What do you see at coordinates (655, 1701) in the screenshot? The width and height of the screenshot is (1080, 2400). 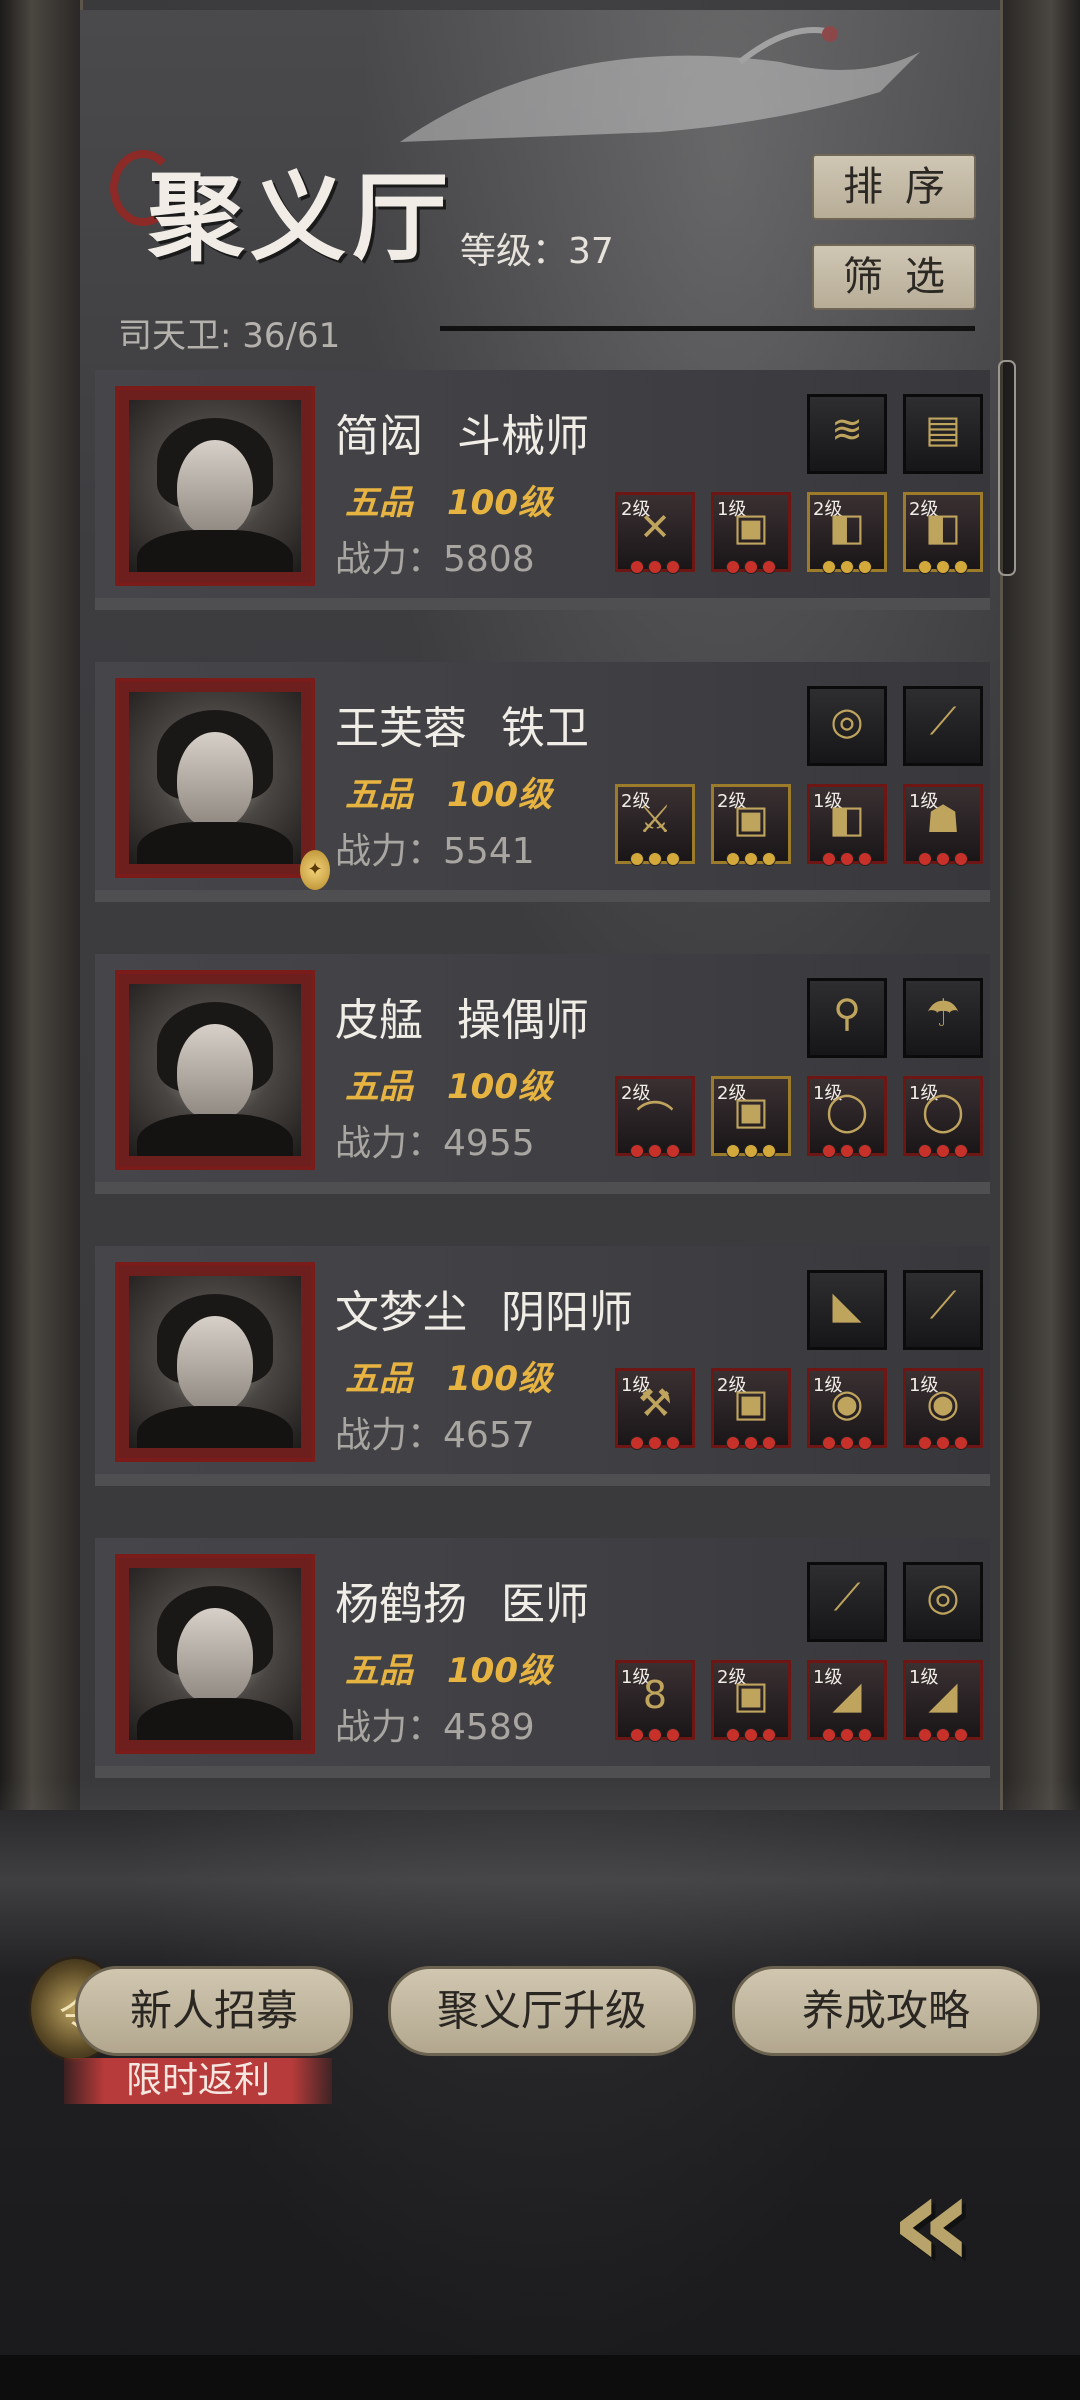 I see `gourd-icon: 1级 8` at bounding box center [655, 1701].